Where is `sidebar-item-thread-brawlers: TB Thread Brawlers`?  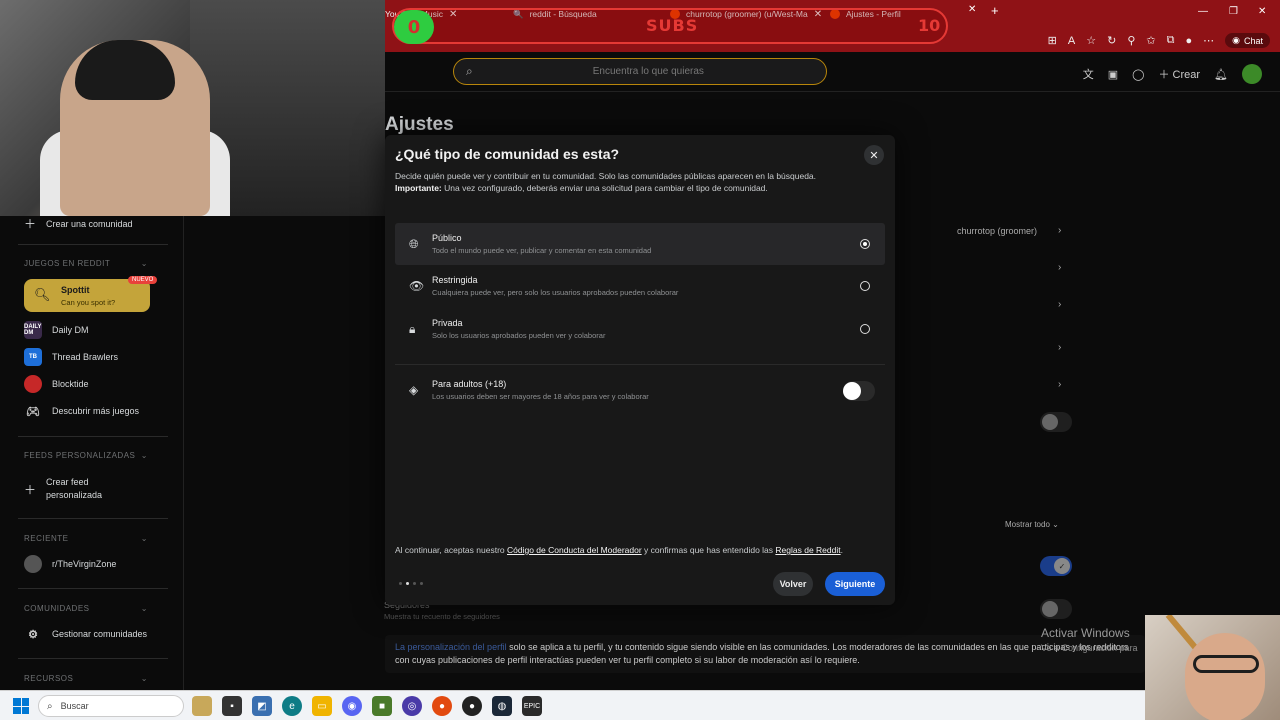 sidebar-item-thread-brawlers: TB Thread Brawlers is located at coordinates (71, 357).